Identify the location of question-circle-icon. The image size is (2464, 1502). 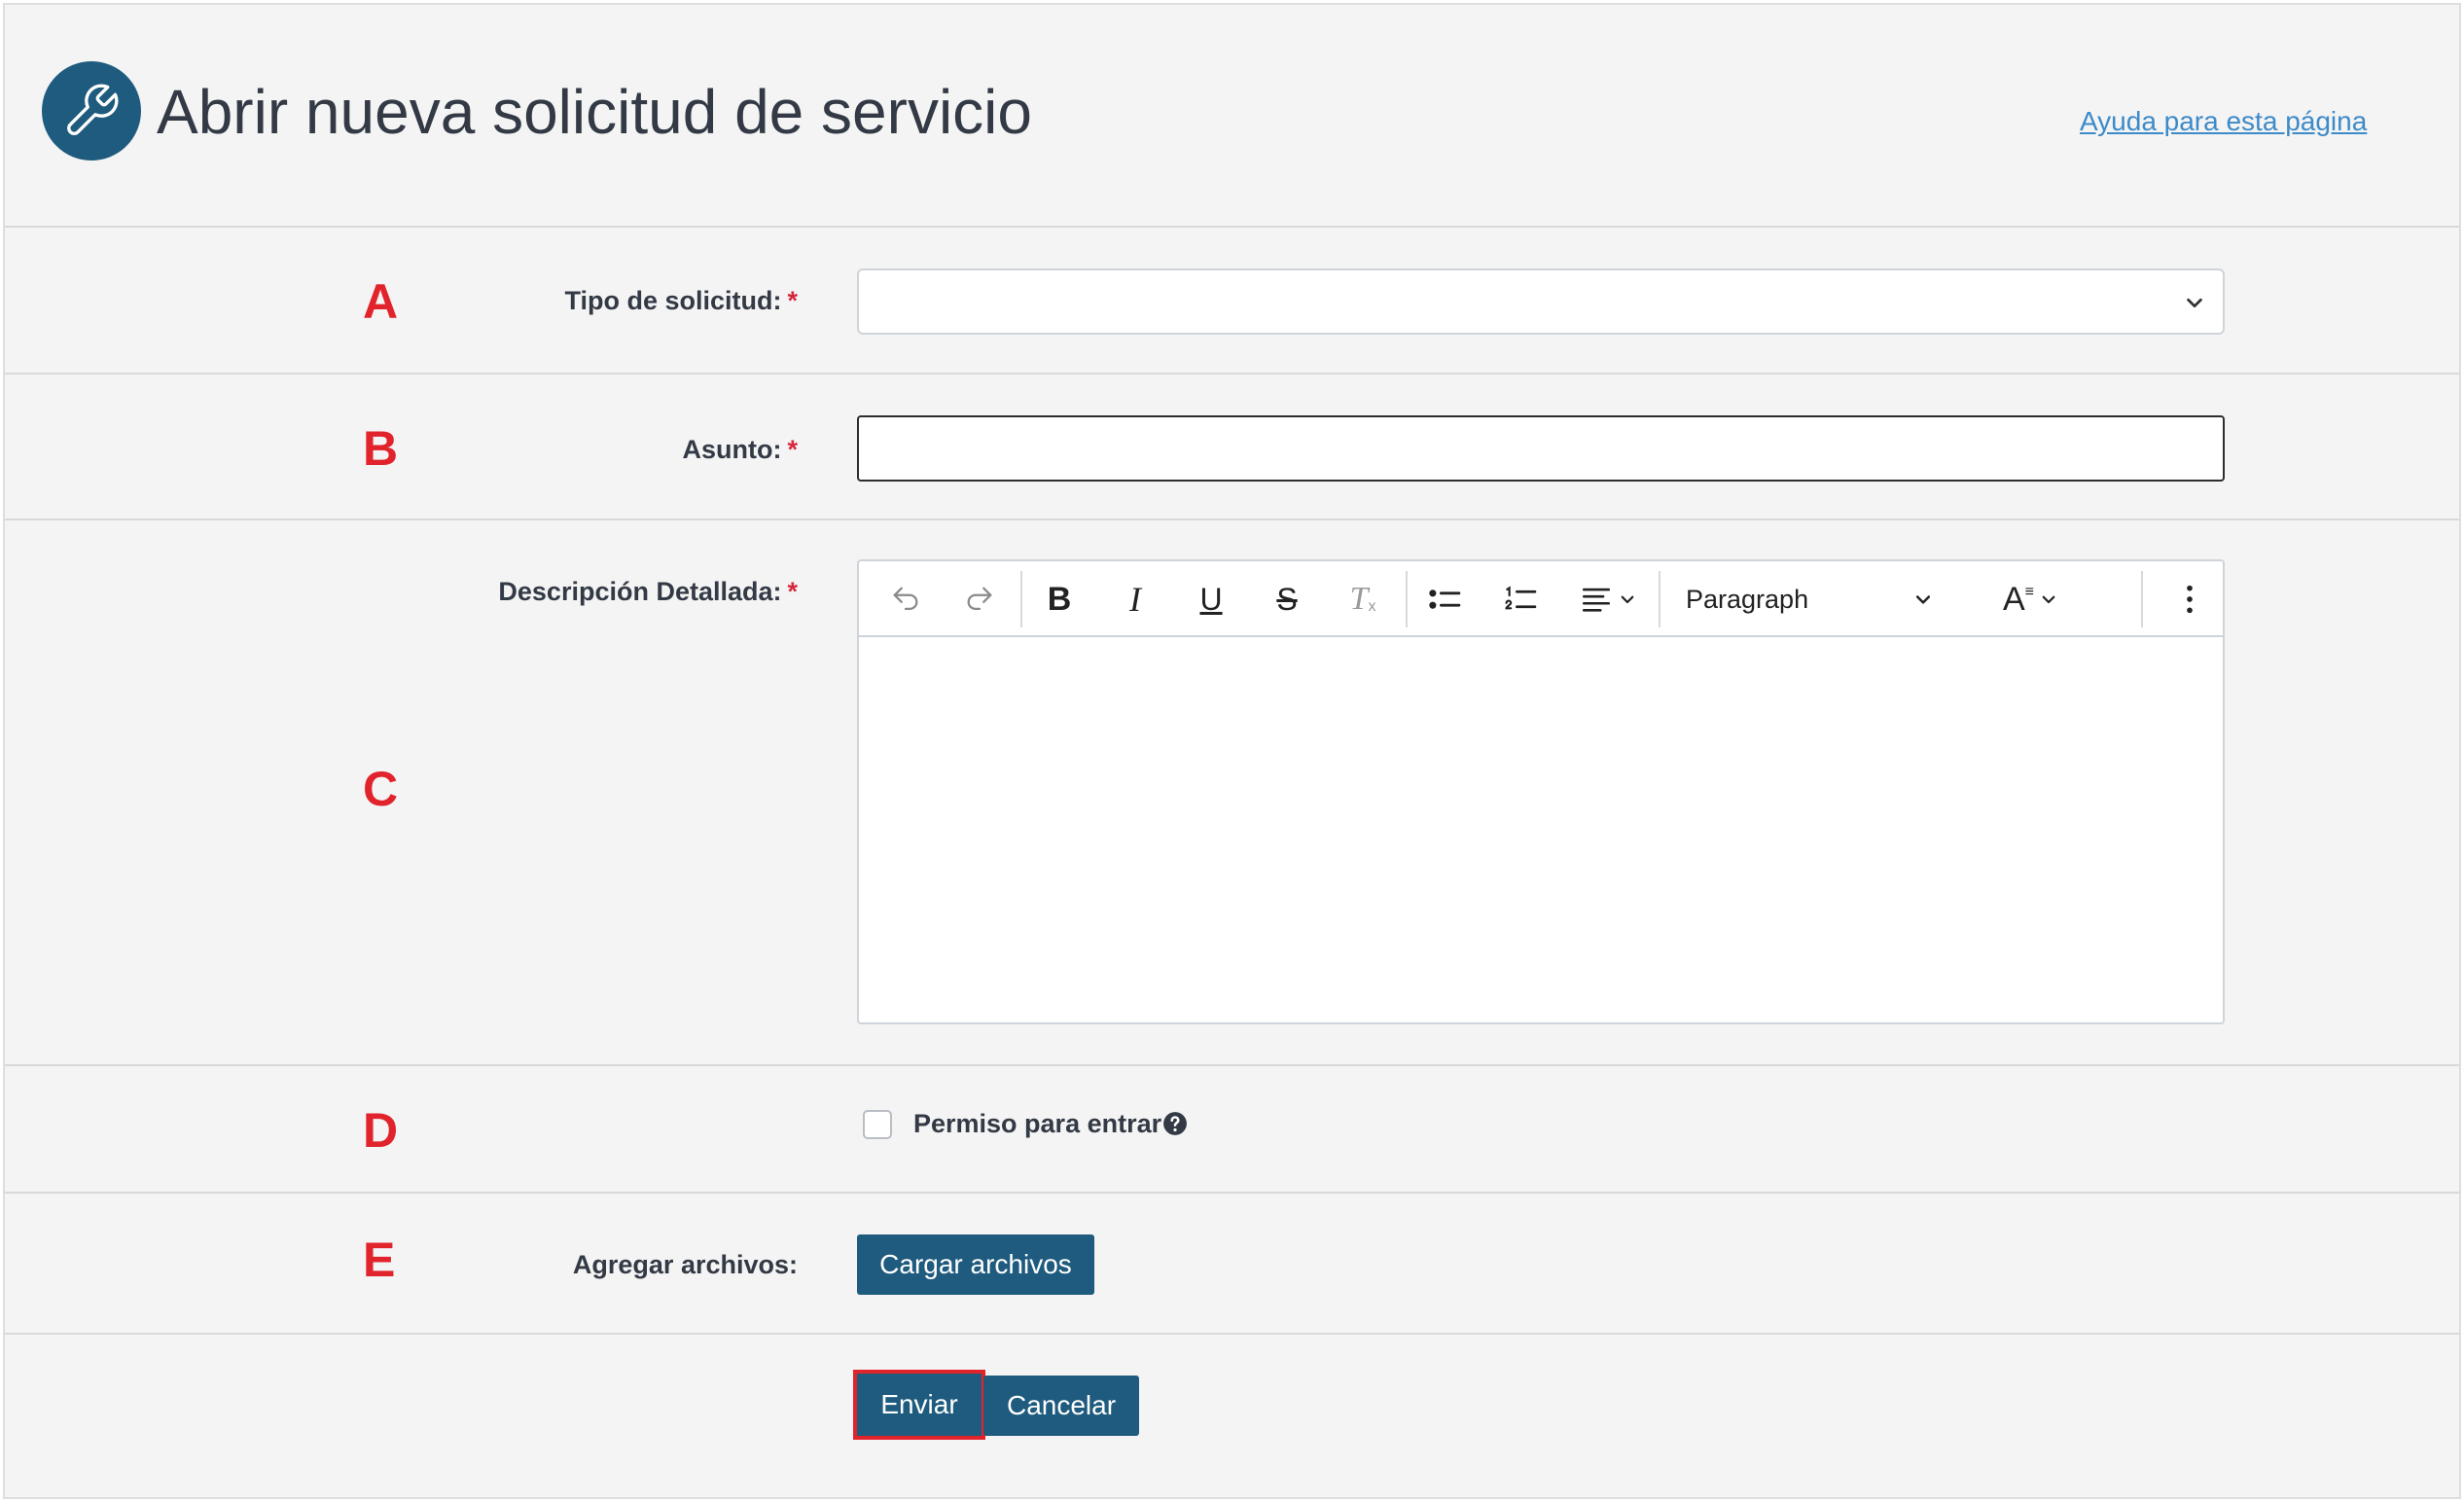
(1175, 1123).